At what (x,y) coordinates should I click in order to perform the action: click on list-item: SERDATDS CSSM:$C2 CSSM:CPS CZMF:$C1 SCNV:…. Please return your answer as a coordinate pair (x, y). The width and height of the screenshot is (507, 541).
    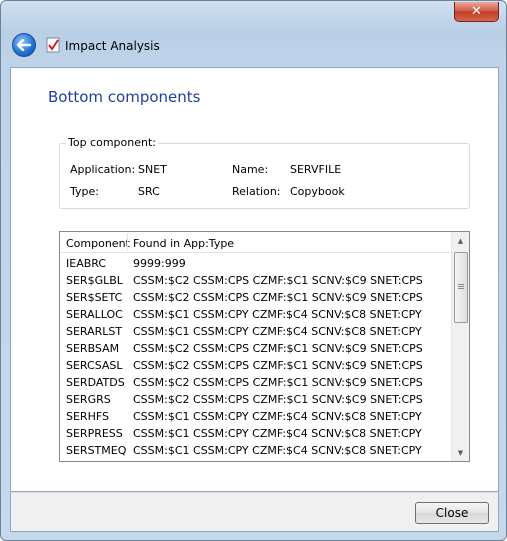
    Looking at the image, I should click on (256, 381).